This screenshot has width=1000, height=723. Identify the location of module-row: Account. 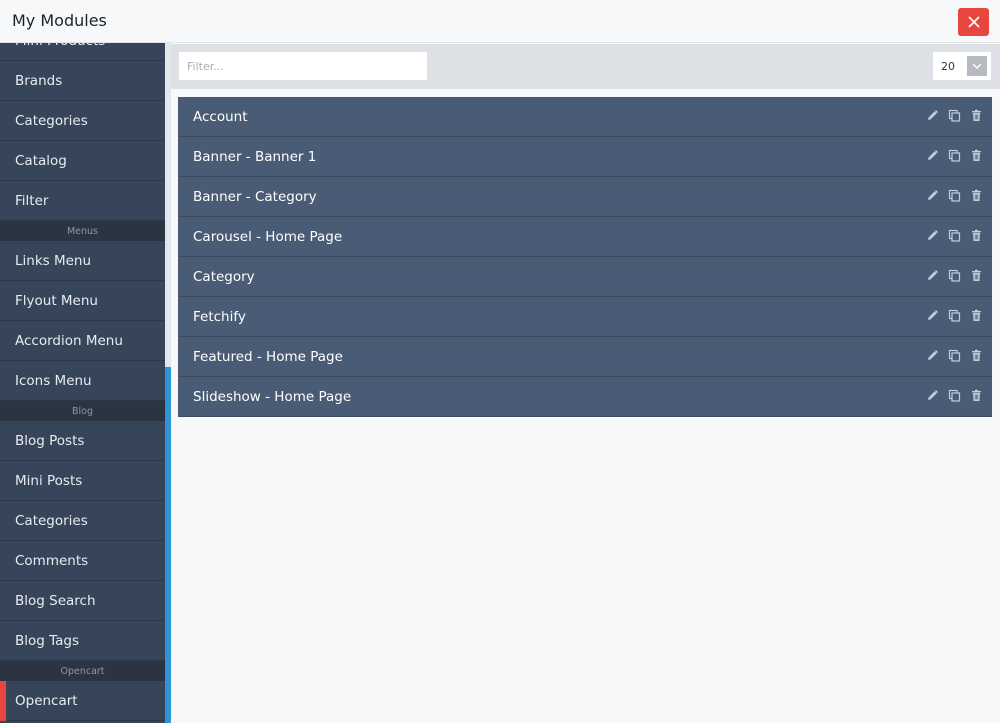
(585, 117).